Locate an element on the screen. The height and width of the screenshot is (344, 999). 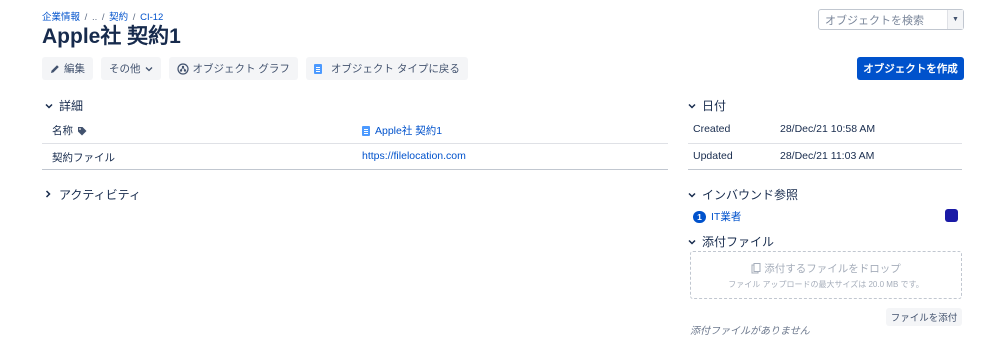
page-title: Apple社 契約1 is located at coordinates (111, 36).